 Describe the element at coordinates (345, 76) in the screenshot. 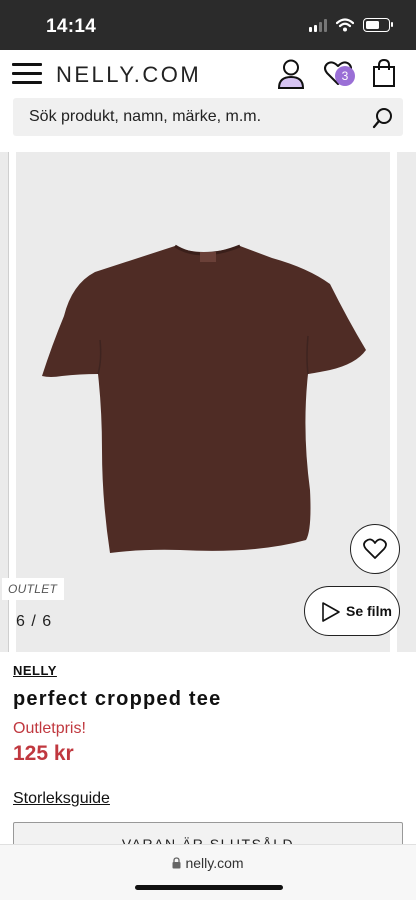

I see `wishlist-count-badge: 3` at that location.